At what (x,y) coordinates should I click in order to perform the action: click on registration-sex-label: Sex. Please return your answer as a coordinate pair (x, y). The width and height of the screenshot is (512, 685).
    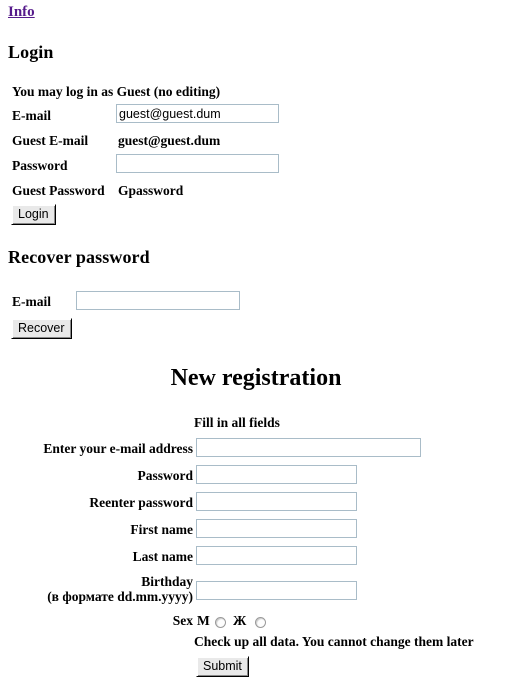
    Looking at the image, I should click on (182, 620).